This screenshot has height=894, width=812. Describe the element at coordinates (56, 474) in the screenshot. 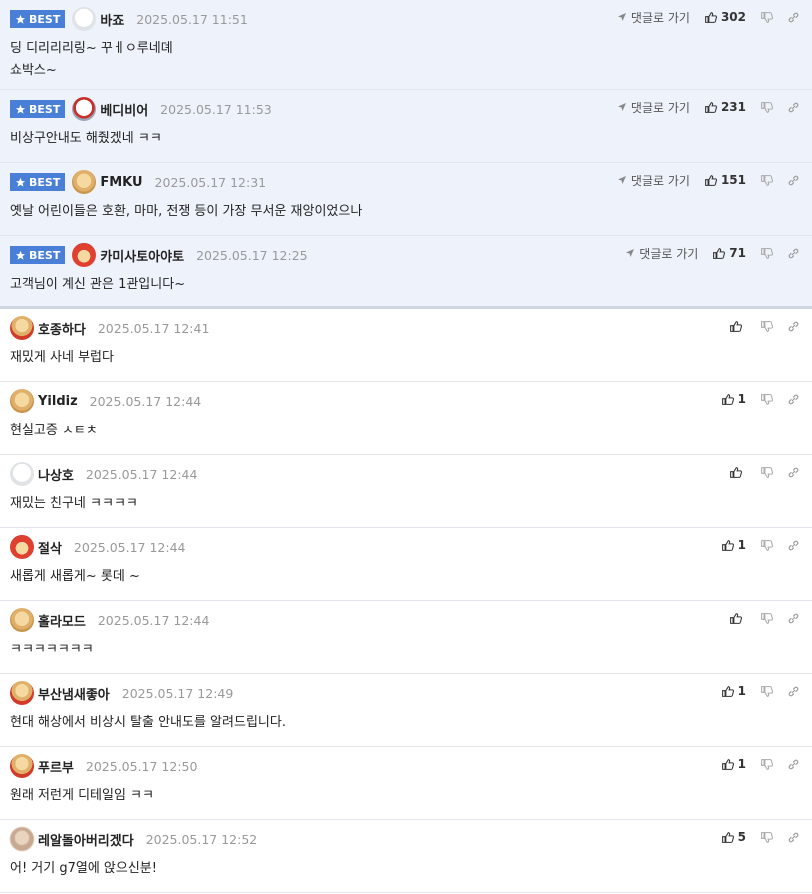

I see `nickname: 나상호` at that location.